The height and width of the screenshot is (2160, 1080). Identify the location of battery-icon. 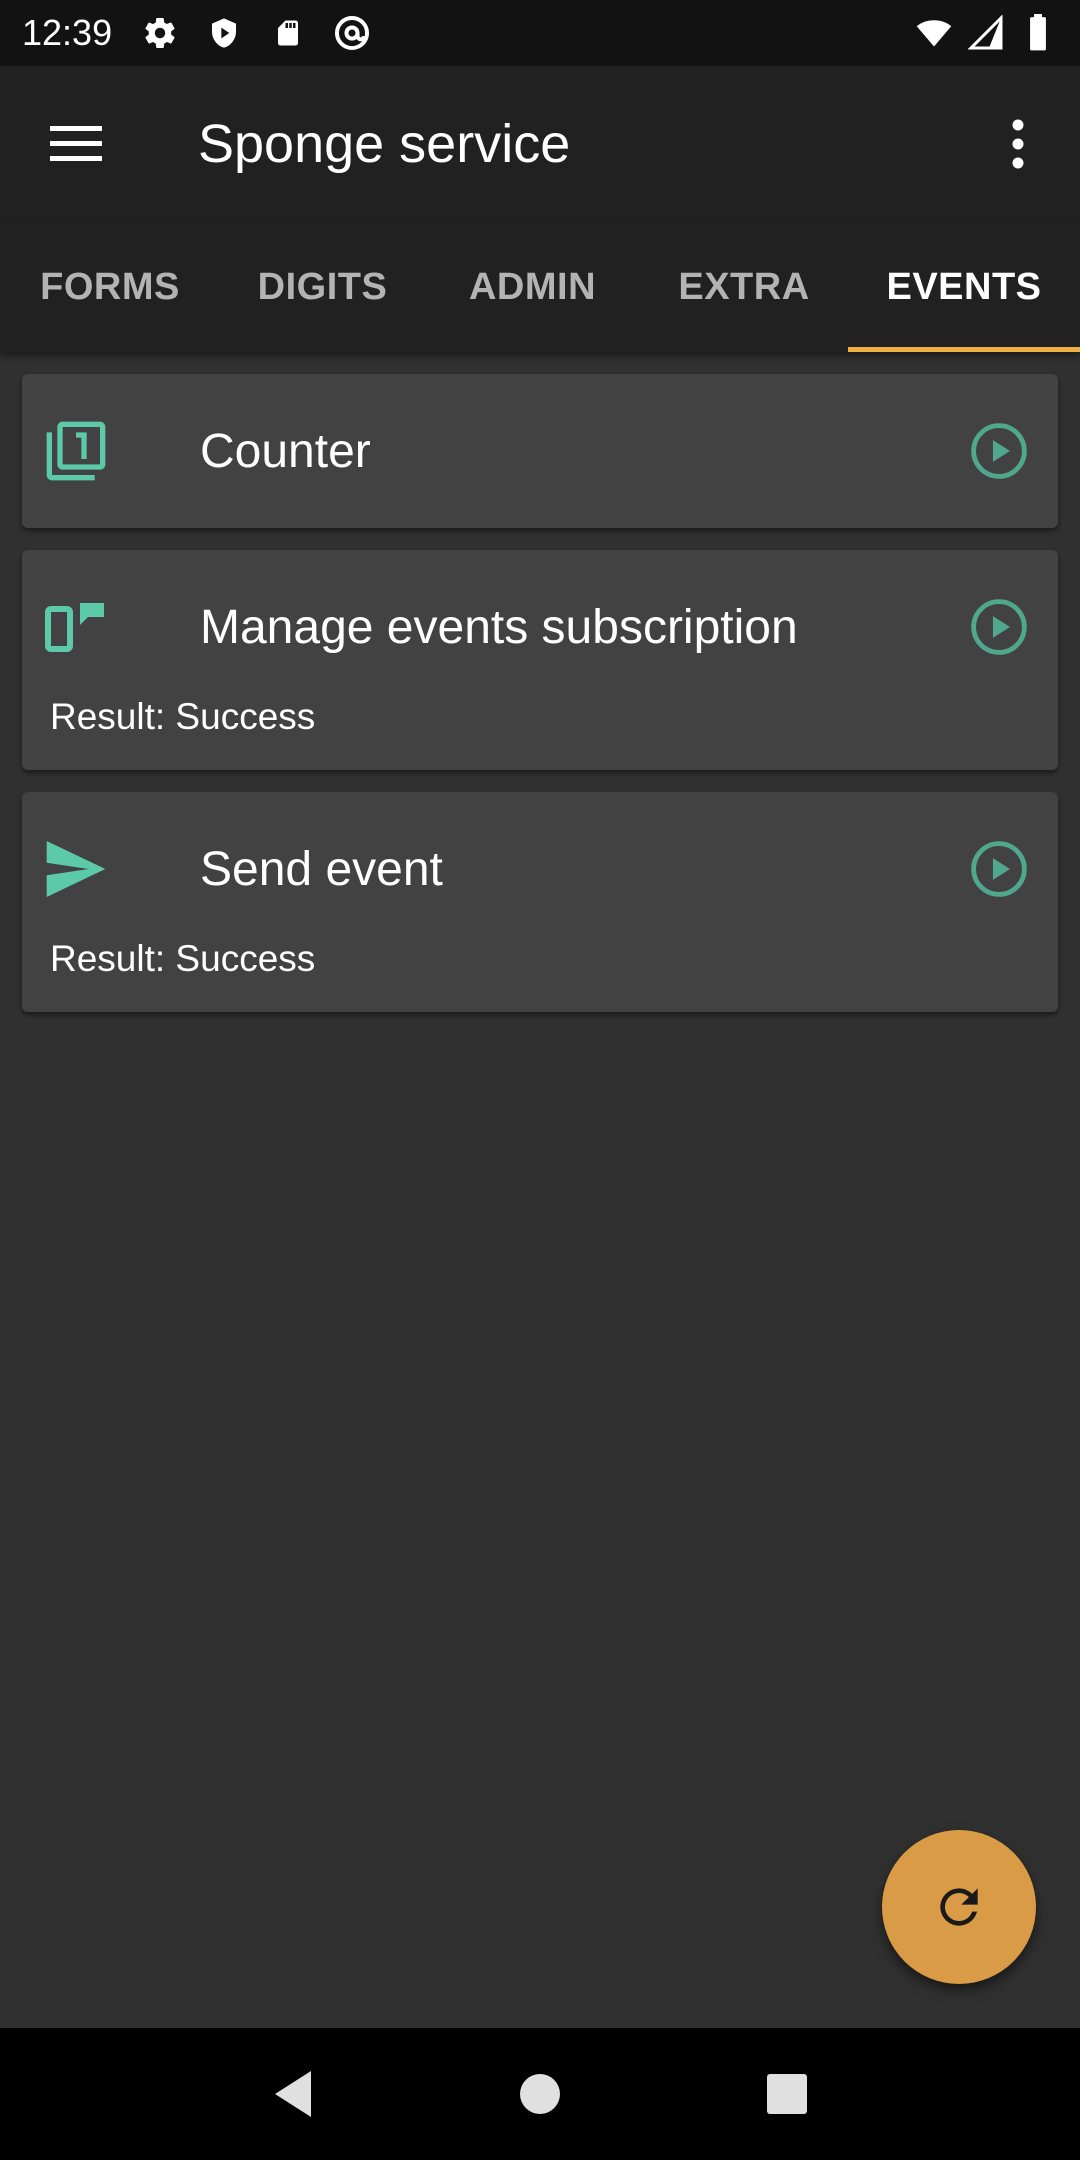
(1038, 33).